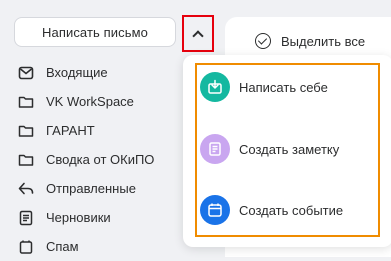  I want to click on sidebar-item-vk-workspace: VK WorkSpace, so click(103, 101).